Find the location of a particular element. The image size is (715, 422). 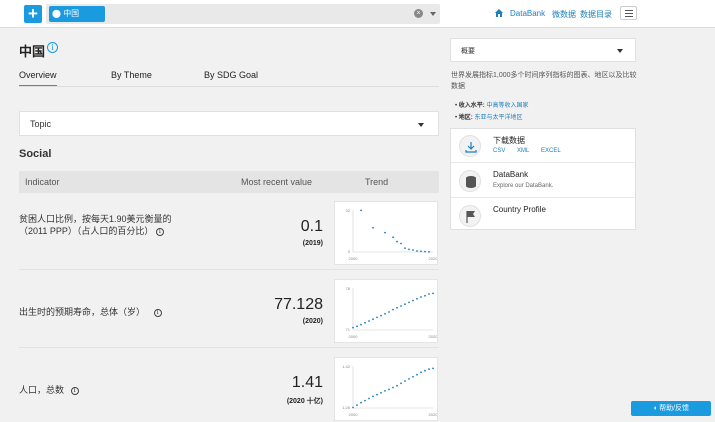

nav-catalog: 数据目录 is located at coordinates (596, 14).